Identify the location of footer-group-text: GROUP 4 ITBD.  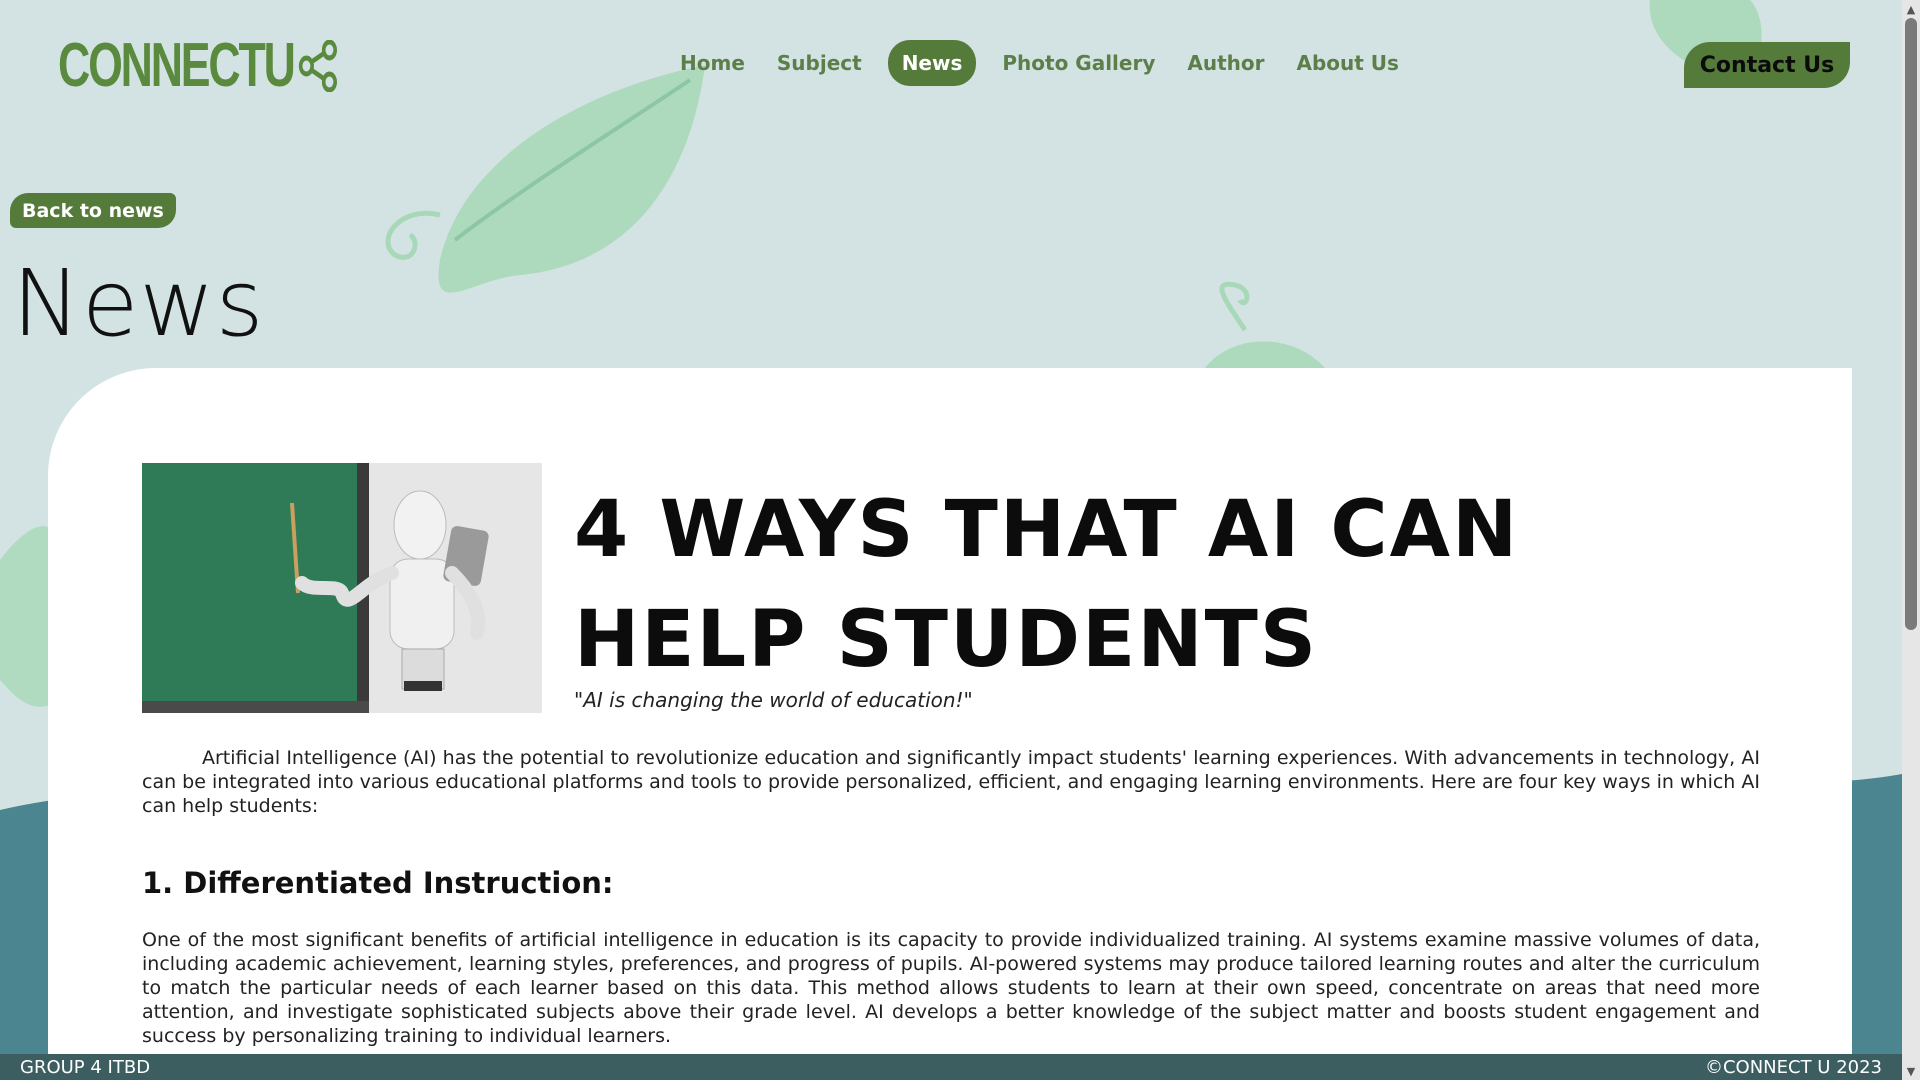
(85, 1067).